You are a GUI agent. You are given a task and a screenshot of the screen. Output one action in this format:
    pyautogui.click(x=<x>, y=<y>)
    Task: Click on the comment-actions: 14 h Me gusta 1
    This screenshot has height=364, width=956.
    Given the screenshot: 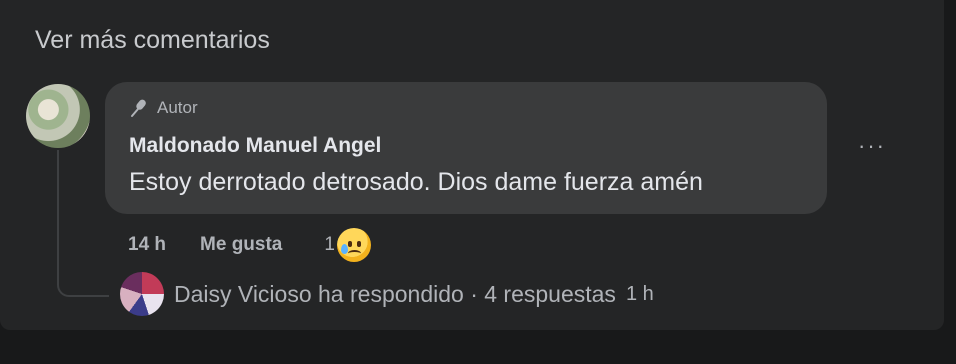 What is the action you would take?
    pyautogui.click(x=249, y=245)
    